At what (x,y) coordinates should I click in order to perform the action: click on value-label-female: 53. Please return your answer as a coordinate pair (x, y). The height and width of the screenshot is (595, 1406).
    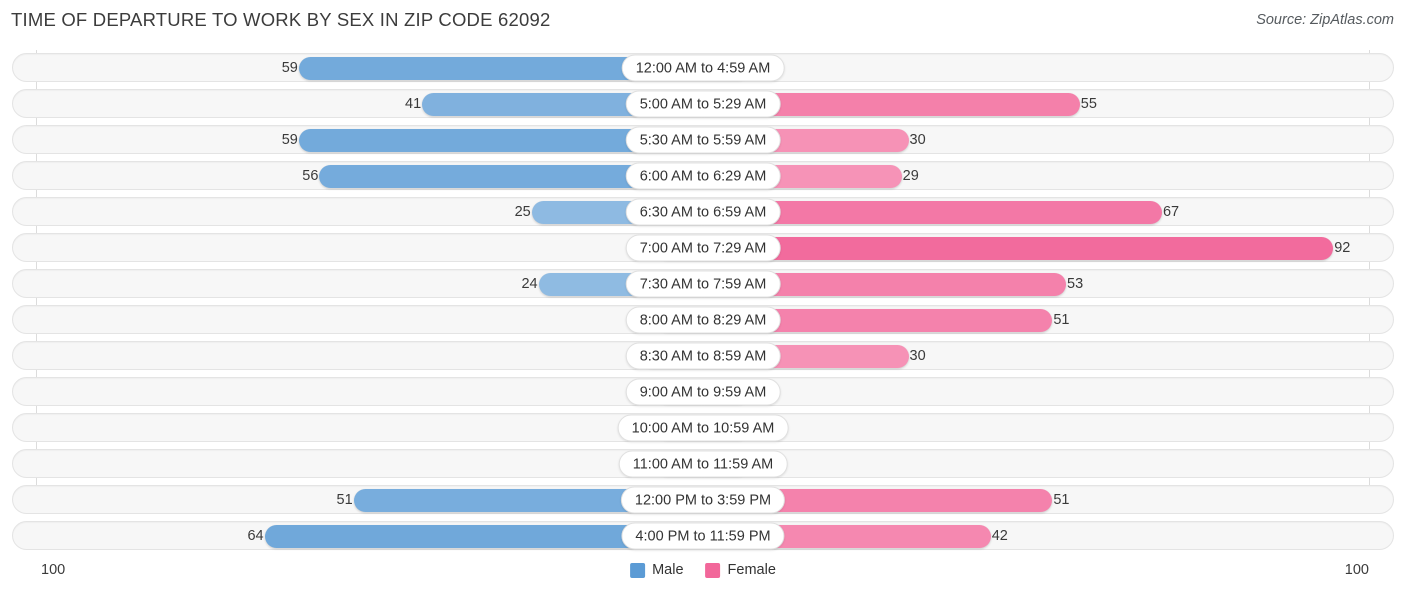
    Looking at the image, I should click on (1075, 283).